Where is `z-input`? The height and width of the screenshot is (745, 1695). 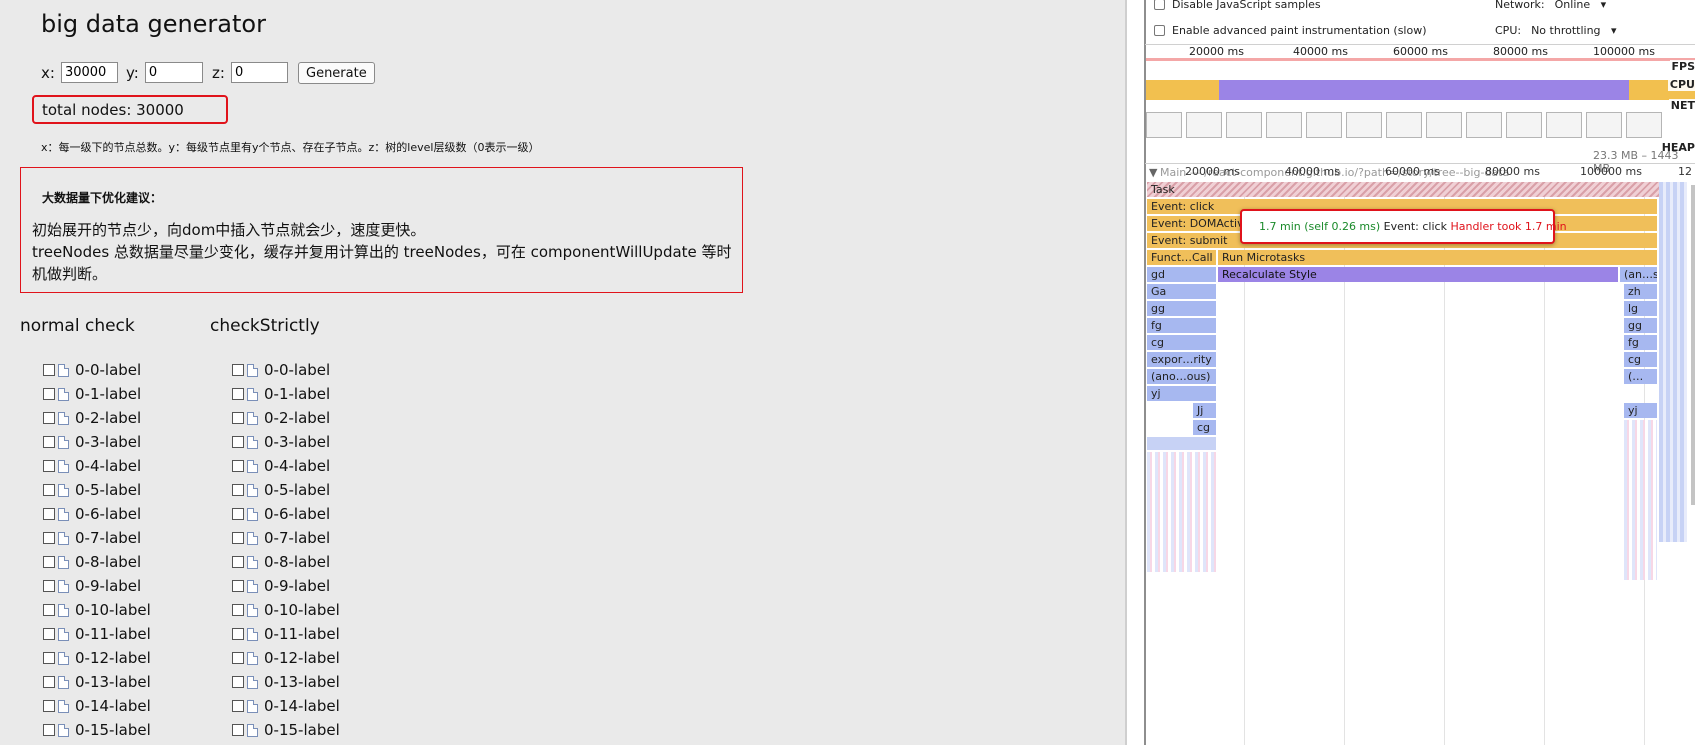
z-input is located at coordinates (259, 72).